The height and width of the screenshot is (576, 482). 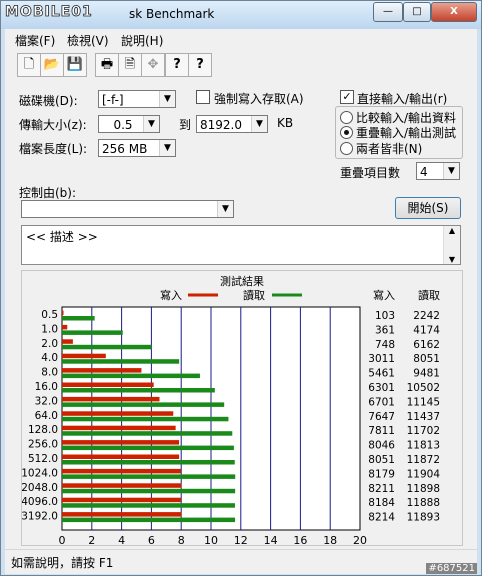 What do you see at coordinates (49, 344) in the screenshot?
I see `y-tick-label: 2.0` at bounding box center [49, 344].